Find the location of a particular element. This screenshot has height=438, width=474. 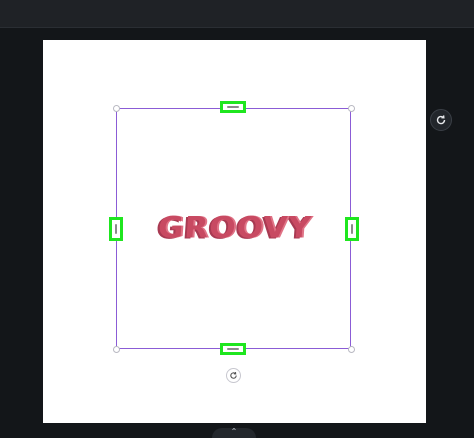

resize-handle-bottom-right is located at coordinates (351, 349).